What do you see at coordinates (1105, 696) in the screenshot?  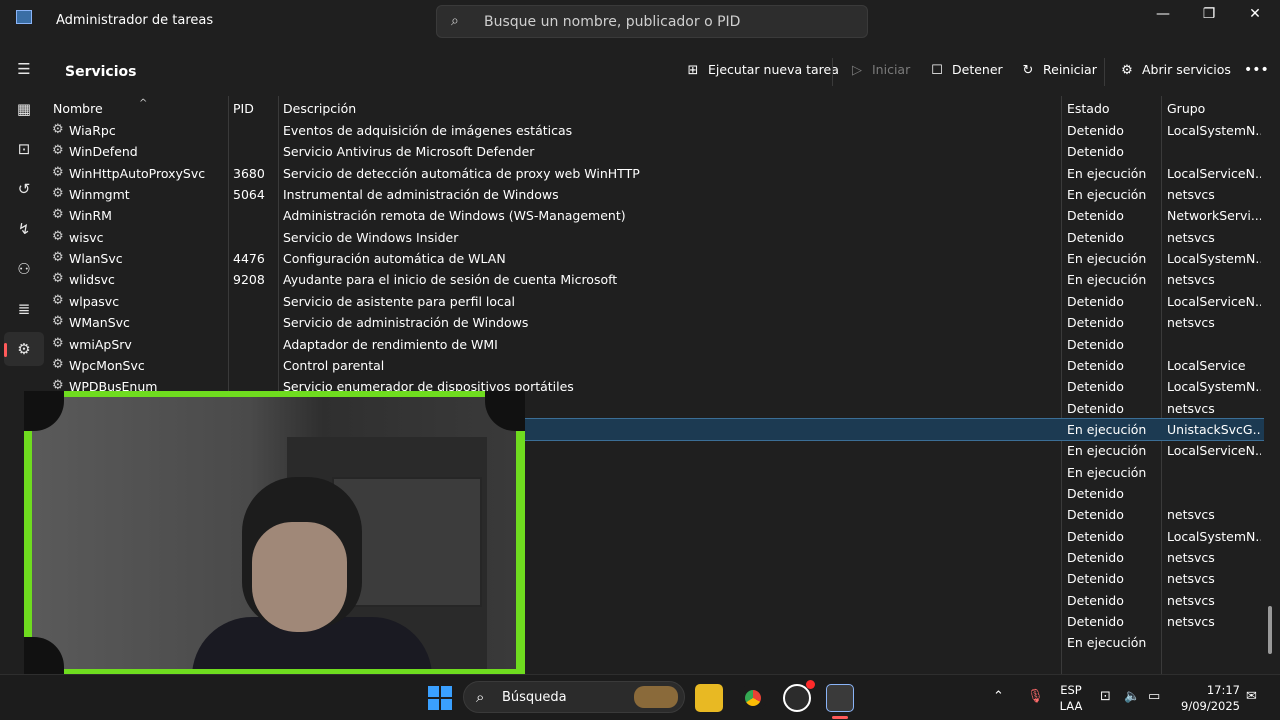 I see `network-icon: ⊡` at bounding box center [1105, 696].